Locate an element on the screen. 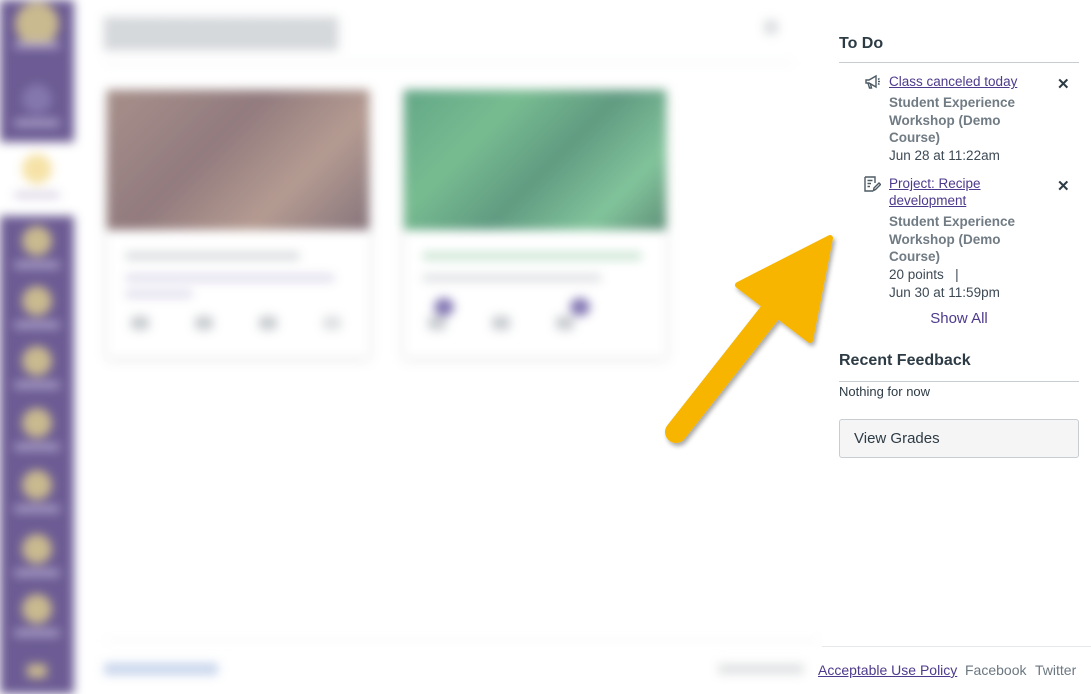 The width and height of the screenshot is (1091, 694). footer-link-facebook: Facebook is located at coordinates (995, 670).